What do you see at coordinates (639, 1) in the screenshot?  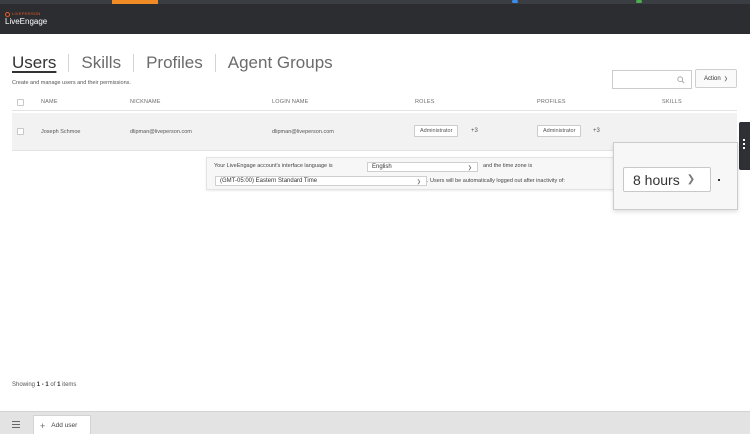 I see `status-dot-green` at bounding box center [639, 1].